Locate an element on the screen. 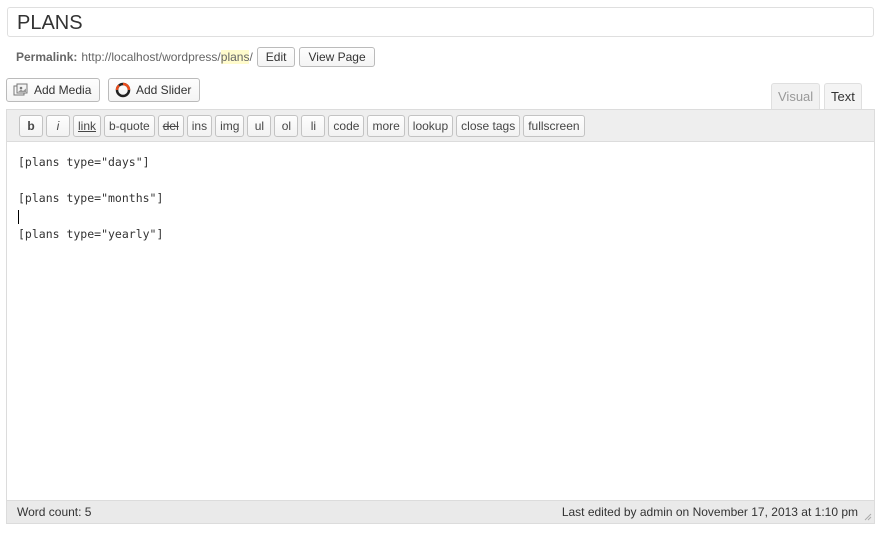  add-slider-label: Add Slider is located at coordinates (164, 90).